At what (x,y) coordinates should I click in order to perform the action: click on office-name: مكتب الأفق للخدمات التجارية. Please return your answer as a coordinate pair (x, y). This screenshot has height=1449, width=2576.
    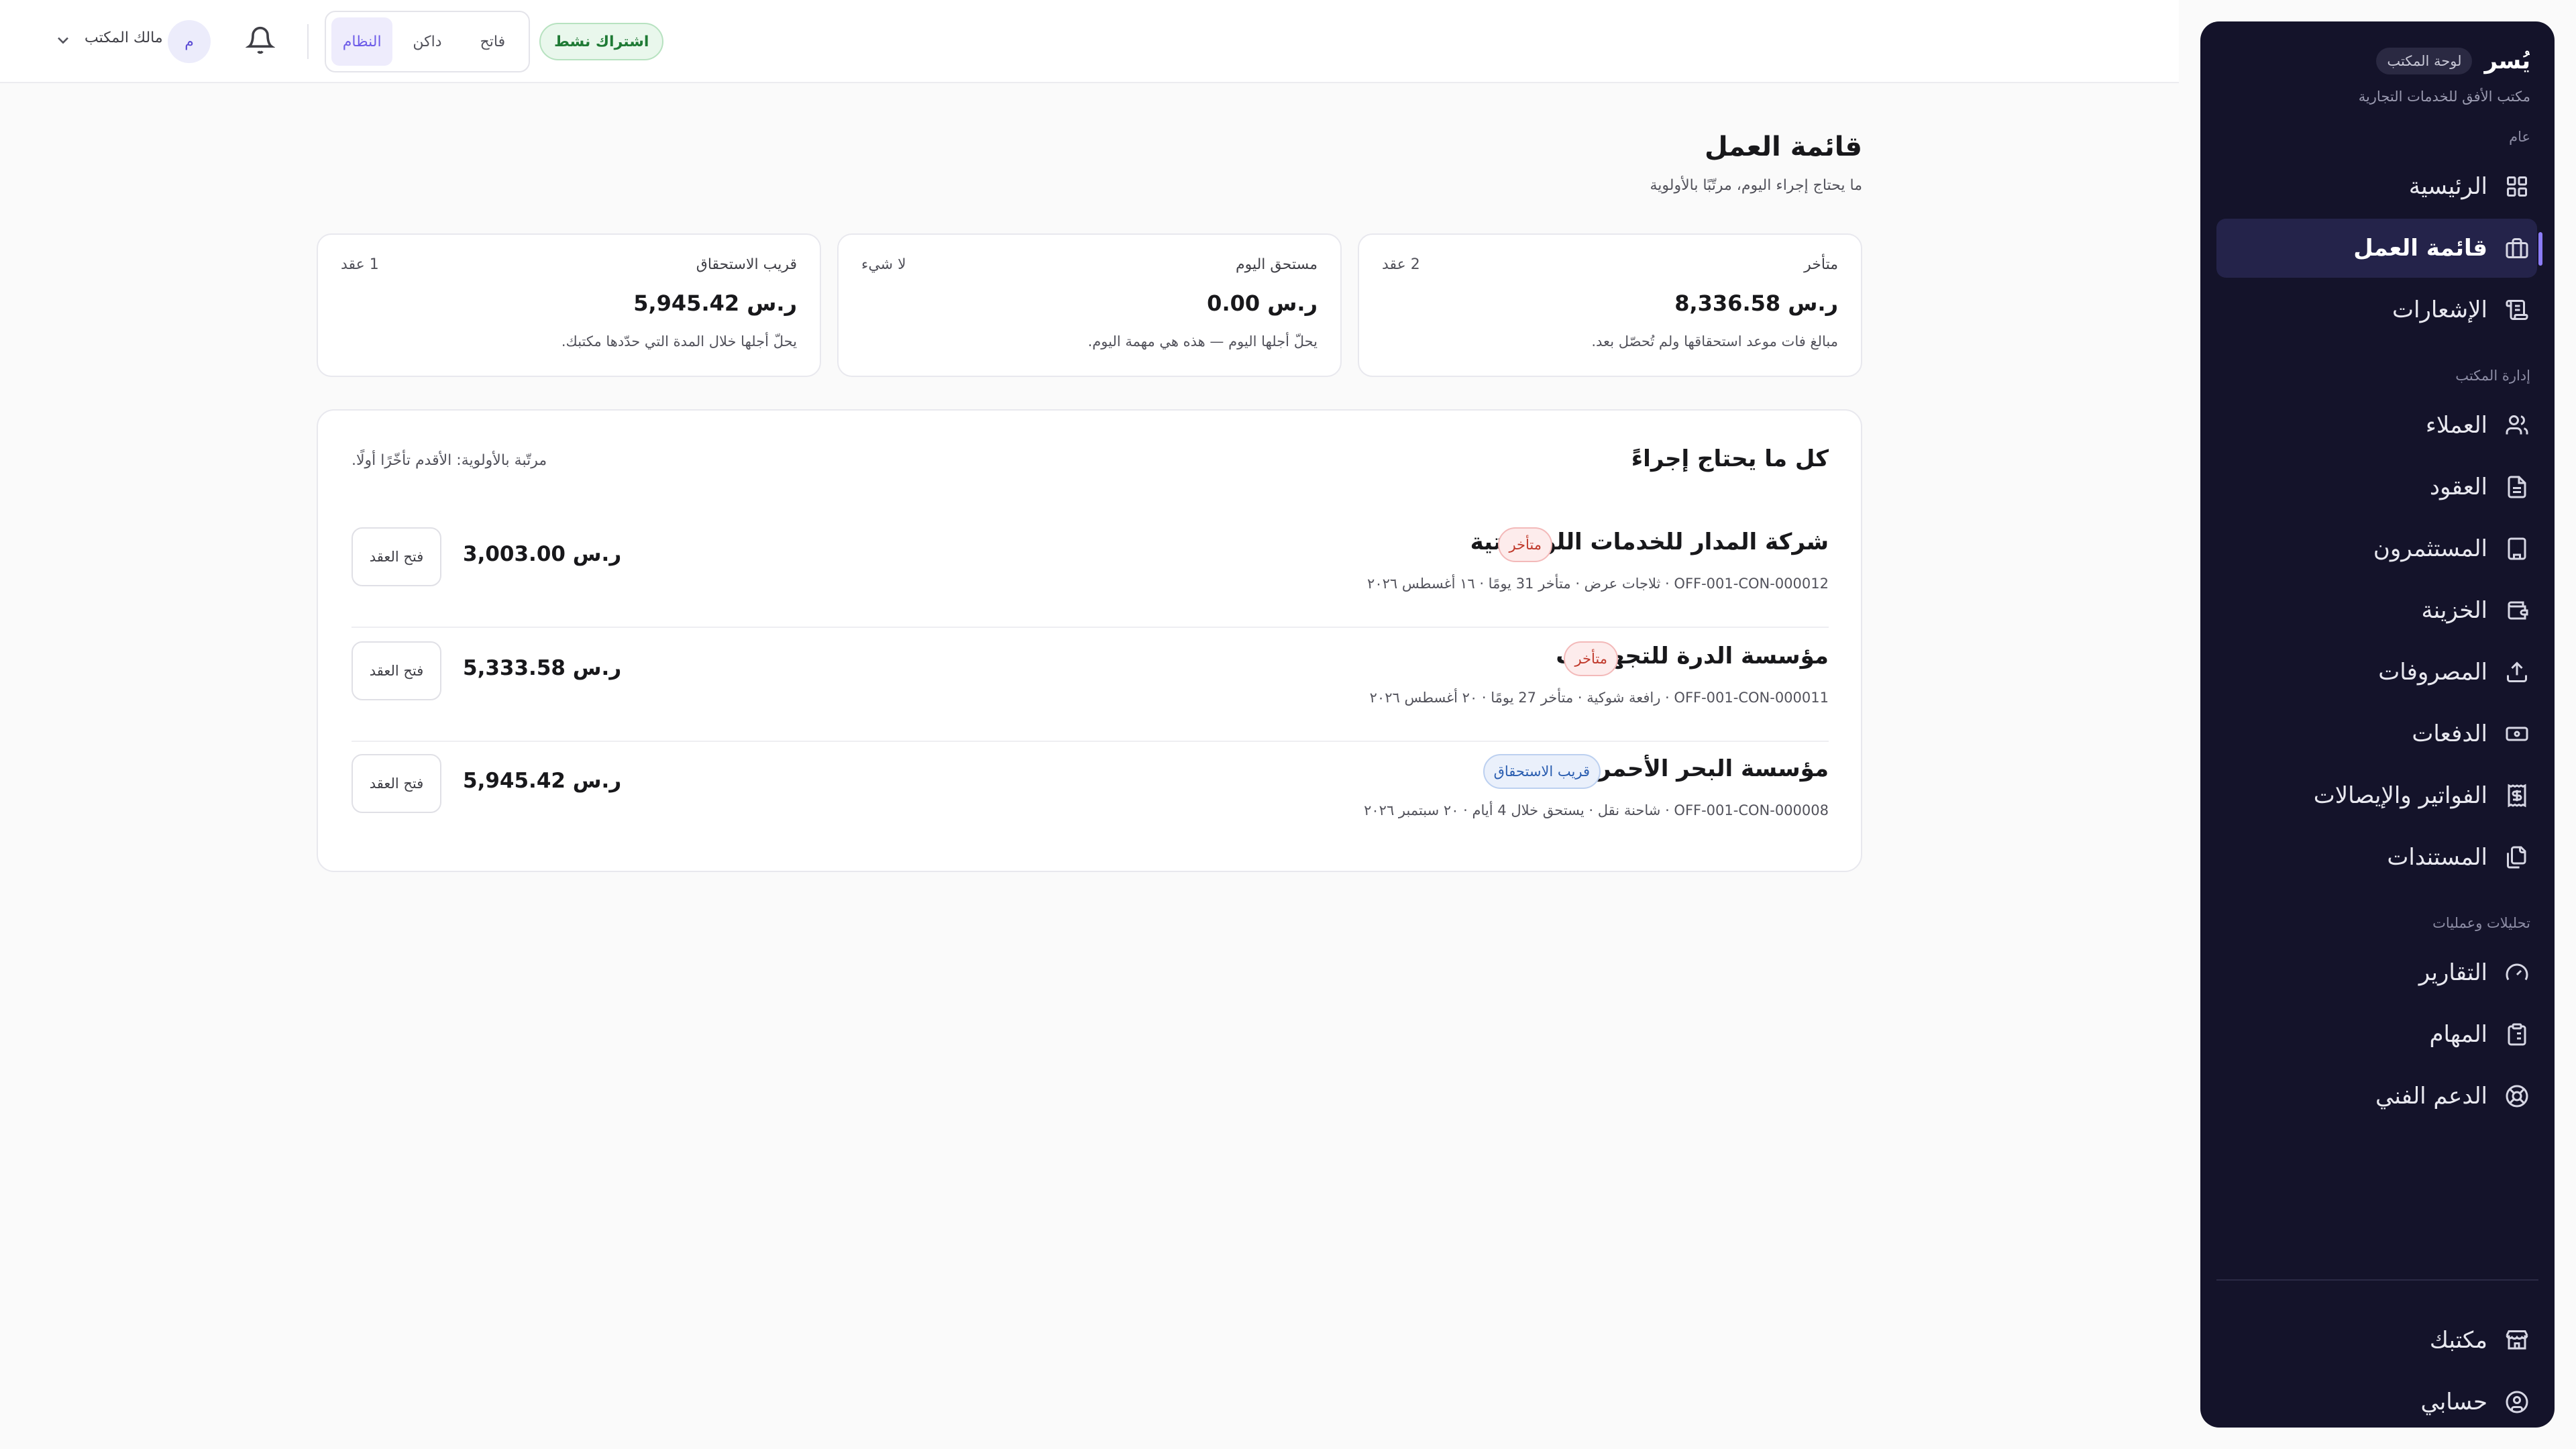
    Looking at the image, I should click on (2444, 97).